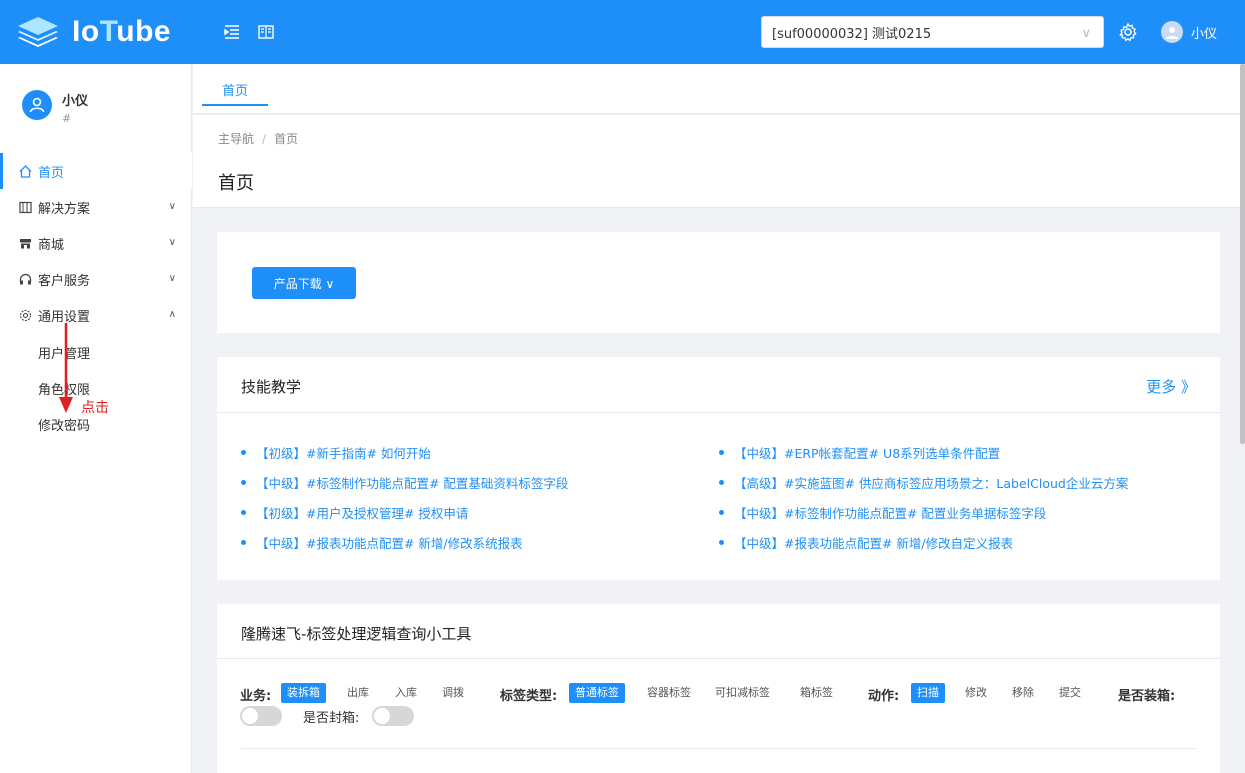  I want to click on business-option: 调拨, so click(453, 693).